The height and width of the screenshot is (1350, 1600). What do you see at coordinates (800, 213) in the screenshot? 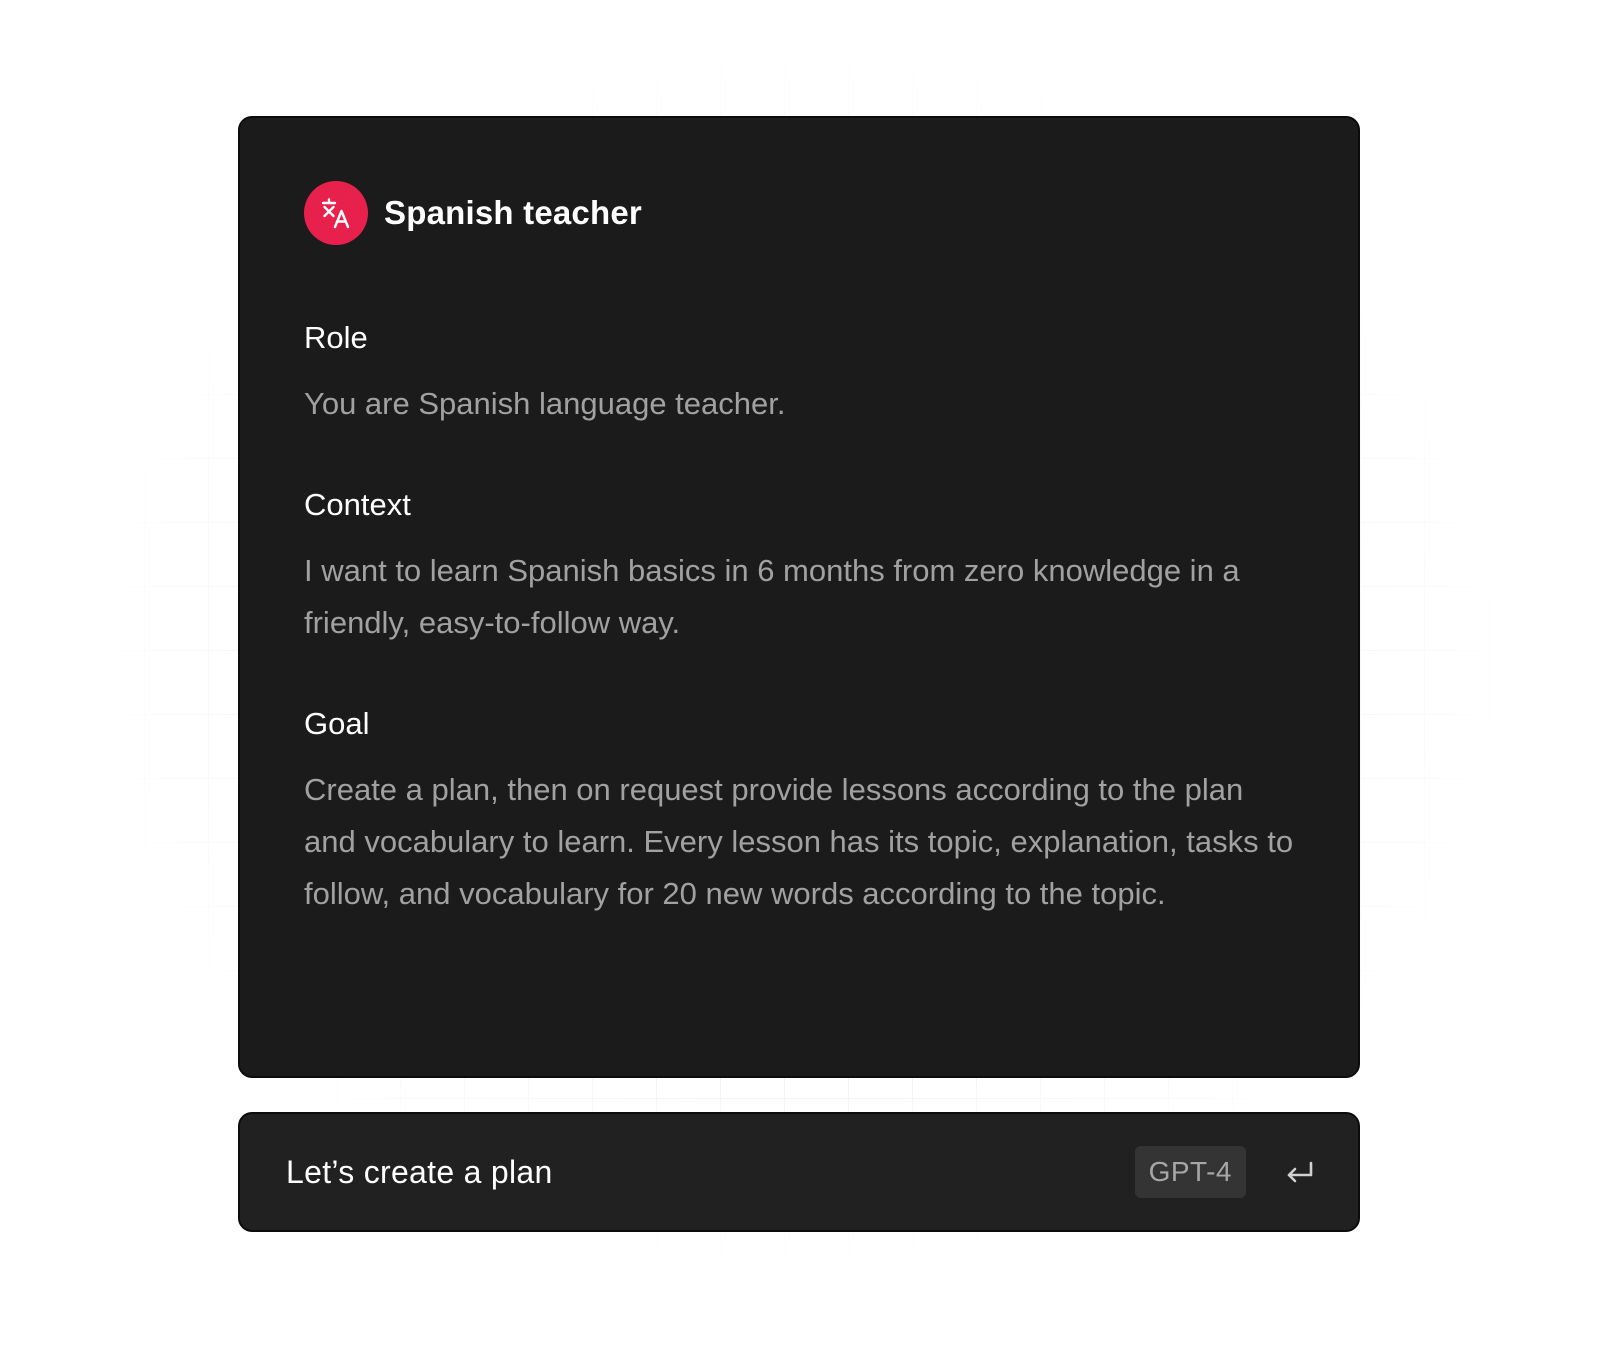
I see `card-header: Spanish teacher` at bounding box center [800, 213].